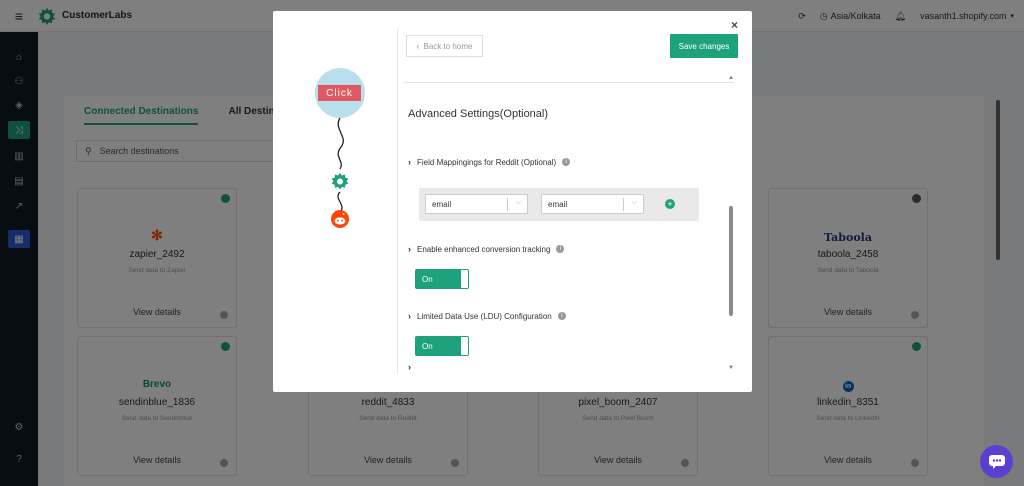  What do you see at coordinates (592, 204) in the screenshot?
I see `target-field-select: email ⌵` at bounding box center [592, 204].